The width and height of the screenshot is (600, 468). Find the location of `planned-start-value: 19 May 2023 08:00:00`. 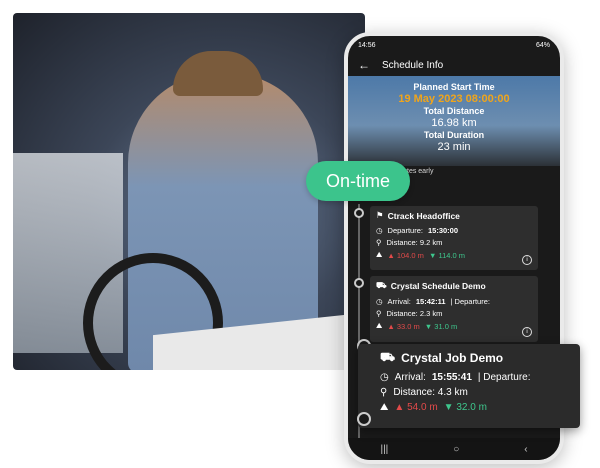

planned-start-value: 19 May 2023 08:00:00 is located at coordinates (454, 99).